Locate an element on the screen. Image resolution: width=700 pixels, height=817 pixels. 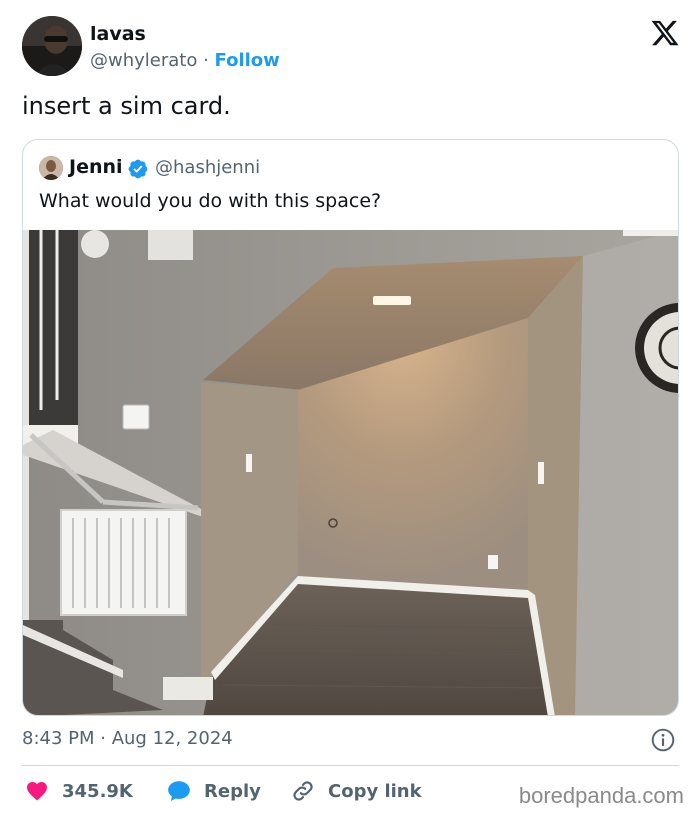
author-avatar is located at coordinates (52, 46).